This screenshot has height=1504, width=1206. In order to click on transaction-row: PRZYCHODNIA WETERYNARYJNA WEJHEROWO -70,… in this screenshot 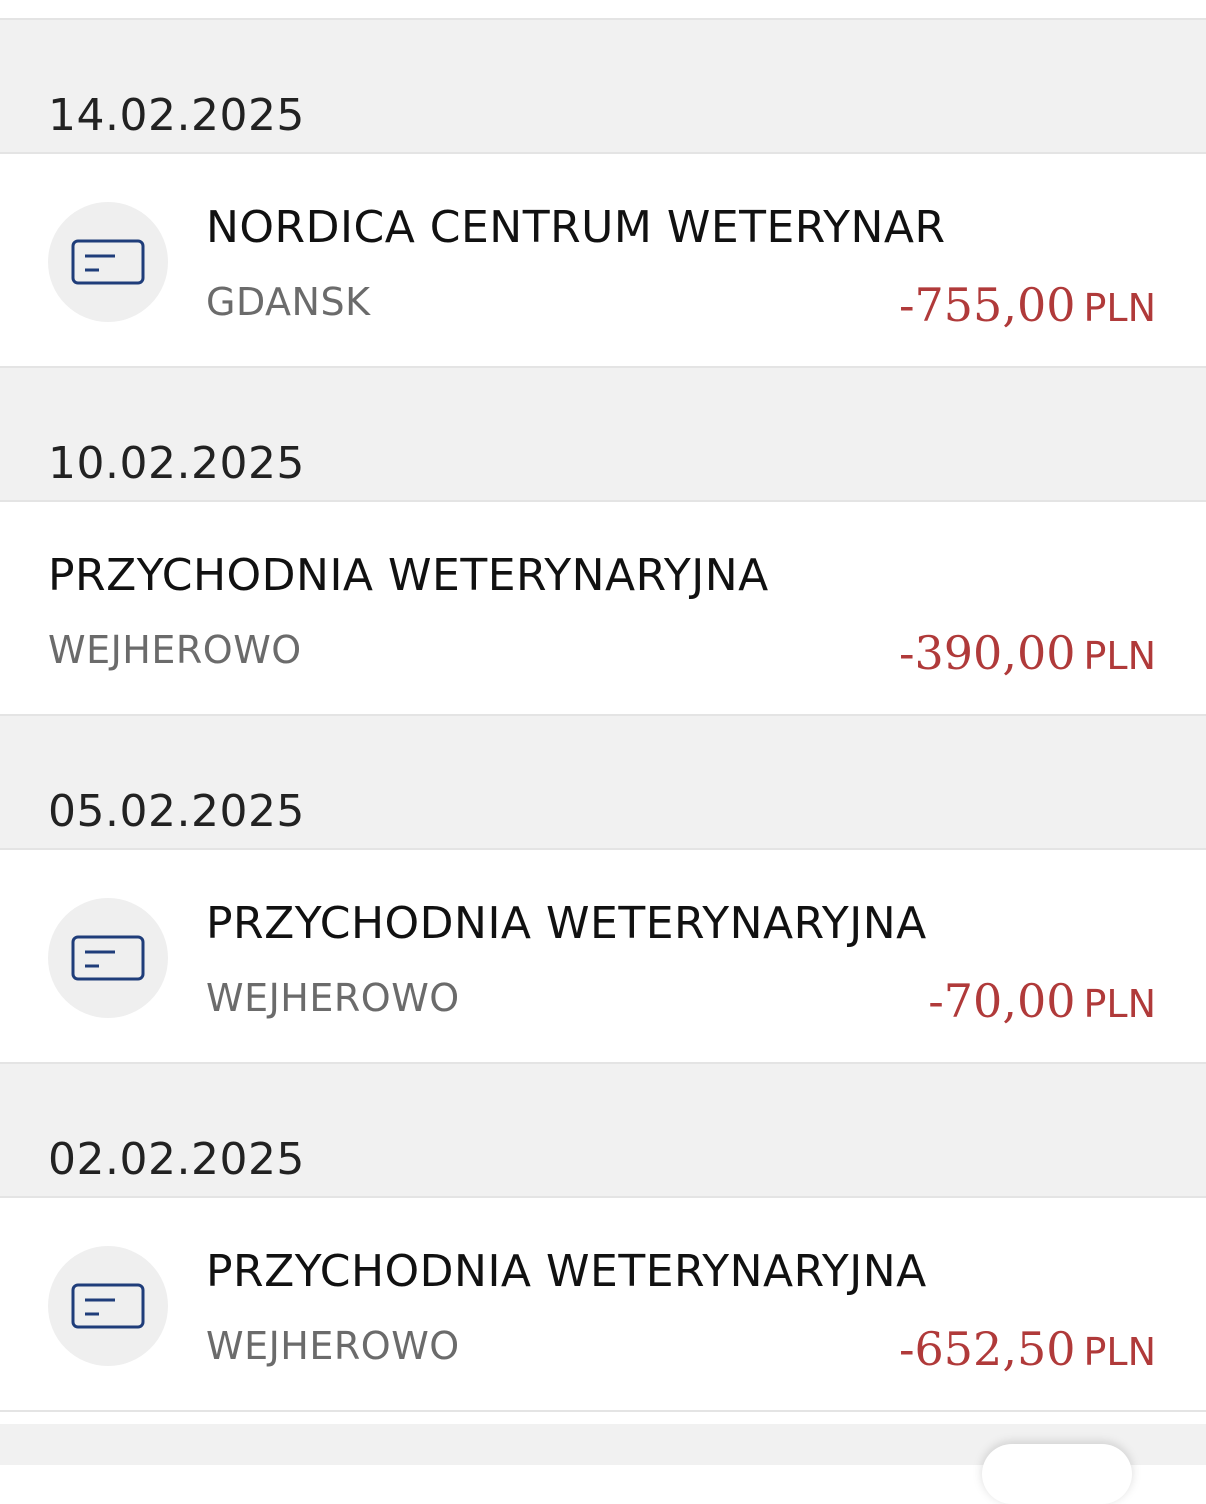, I will do `click(603, 957)`.